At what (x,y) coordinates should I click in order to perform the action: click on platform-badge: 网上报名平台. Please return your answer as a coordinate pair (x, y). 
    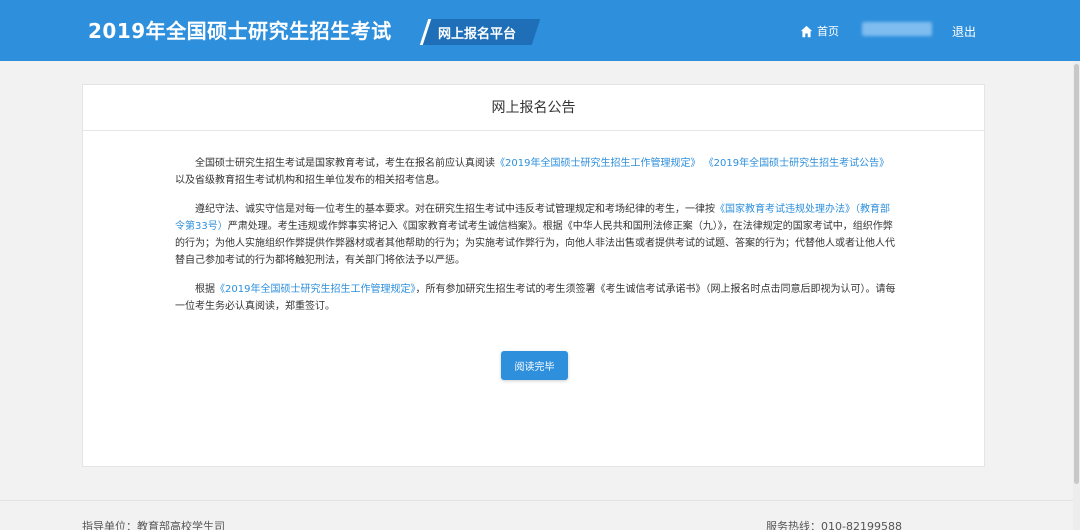
    Looking at the image, I should click on (477, 34).